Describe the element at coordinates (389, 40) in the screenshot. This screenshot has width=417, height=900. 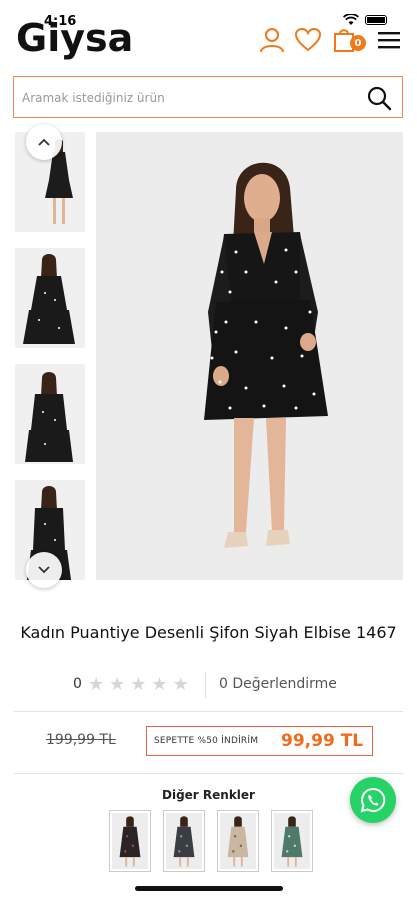
I see `hamburger-menu-icon` at that location.